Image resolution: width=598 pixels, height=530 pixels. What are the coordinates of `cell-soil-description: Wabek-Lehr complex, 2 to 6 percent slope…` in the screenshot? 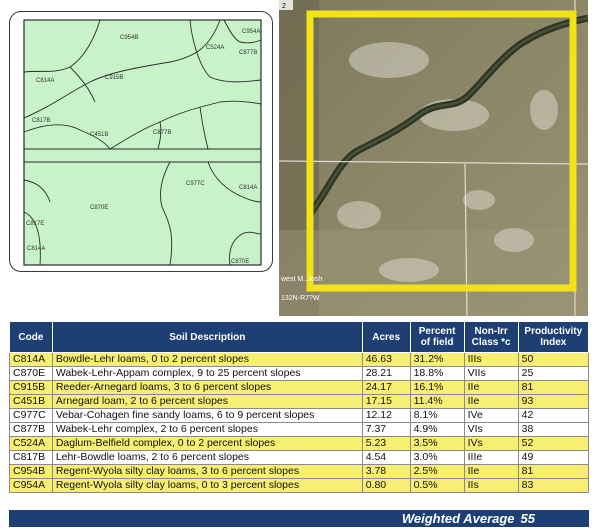 It's located at (207, 429).